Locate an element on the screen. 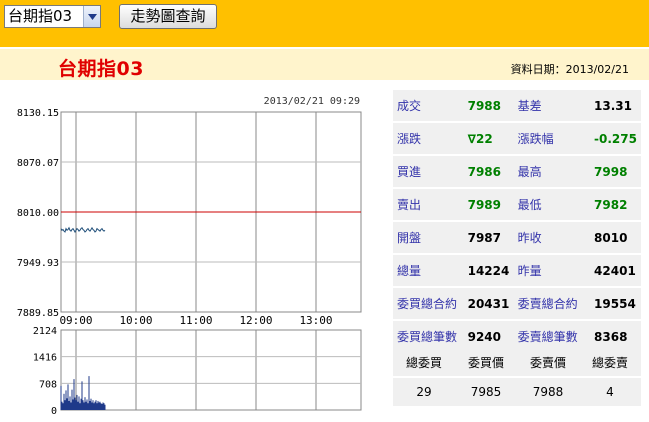  quote-value: 42401 is located at coordinates (615, 270).